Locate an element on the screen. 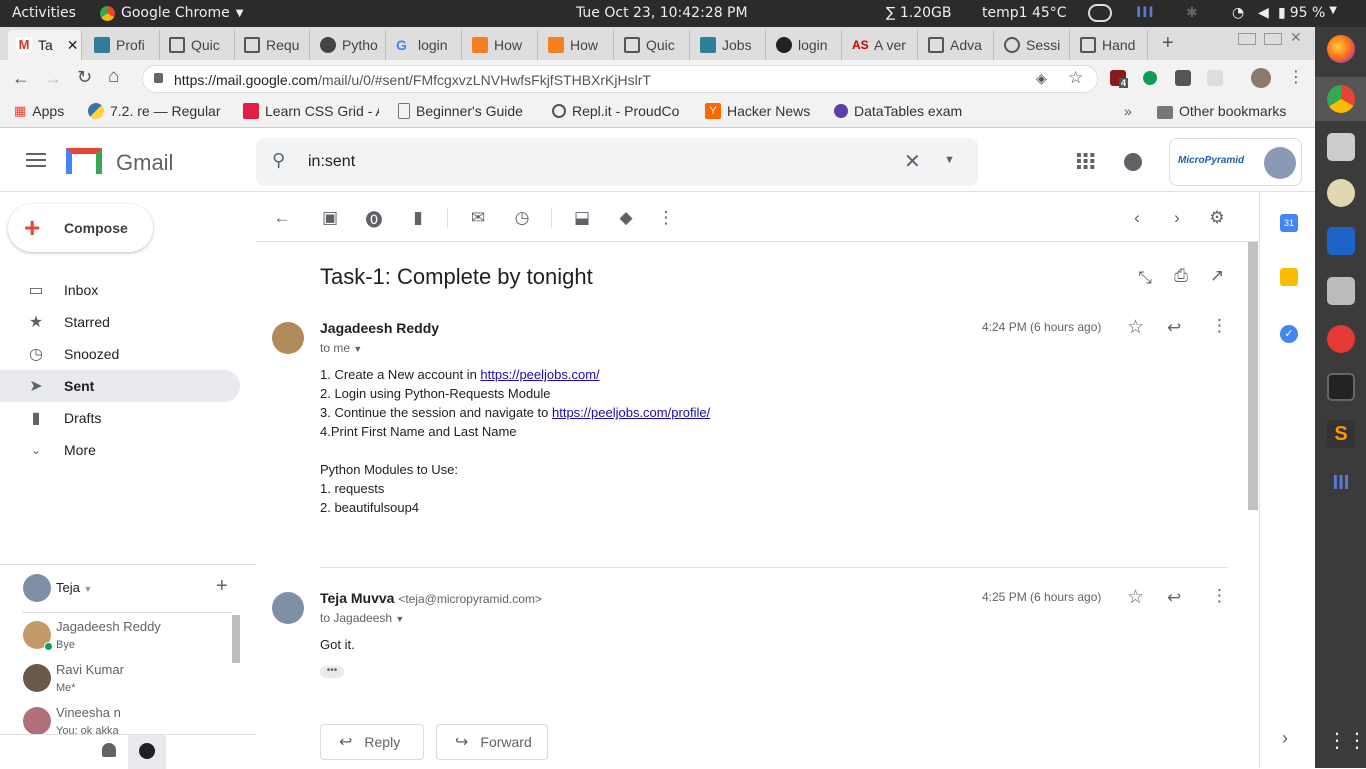 The width and height of the screenshot is (1366, 769). tab-how-2: How is located at coordinates (577, 45).